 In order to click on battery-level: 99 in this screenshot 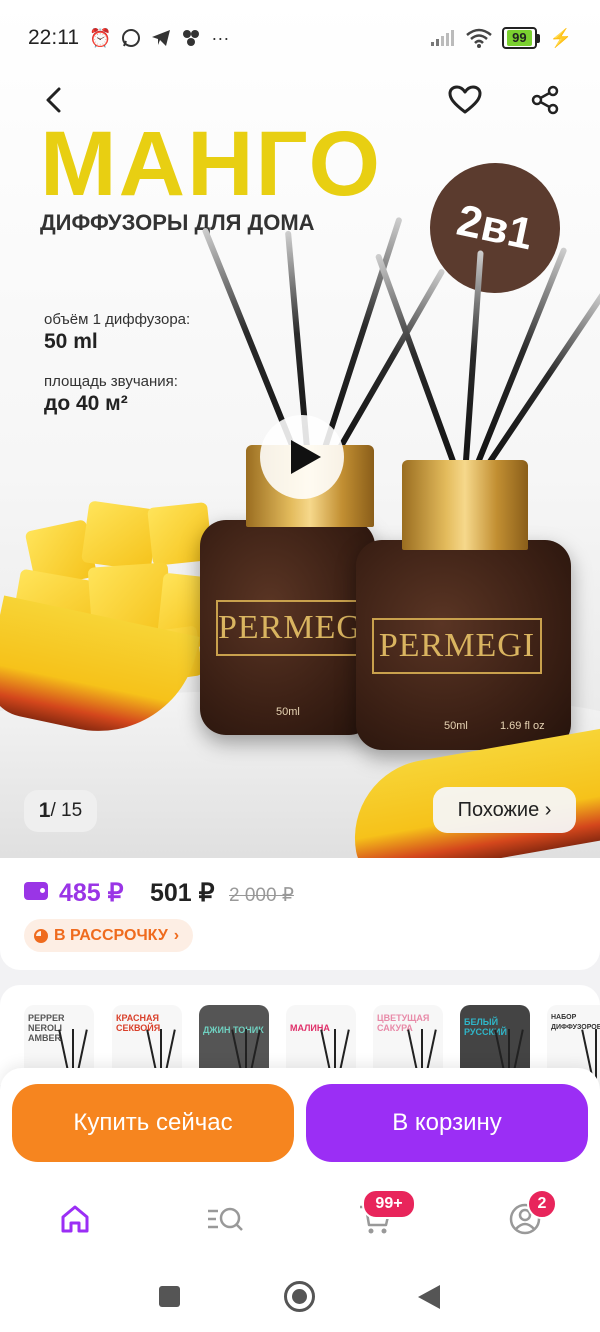, I will do `click(519, 38)`.